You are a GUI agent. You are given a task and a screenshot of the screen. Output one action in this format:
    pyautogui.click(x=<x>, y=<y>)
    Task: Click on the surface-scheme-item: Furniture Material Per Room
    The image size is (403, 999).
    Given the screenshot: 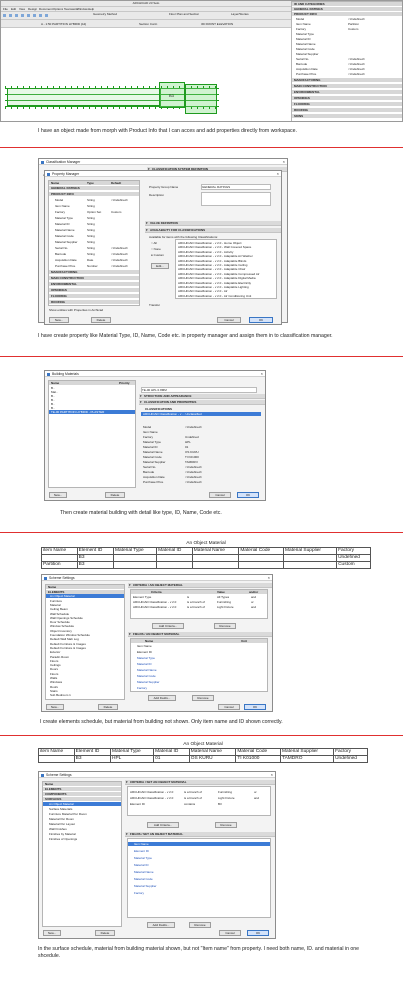 What is the action you would take?
    pyautogui.click(x=82, y=814)
    